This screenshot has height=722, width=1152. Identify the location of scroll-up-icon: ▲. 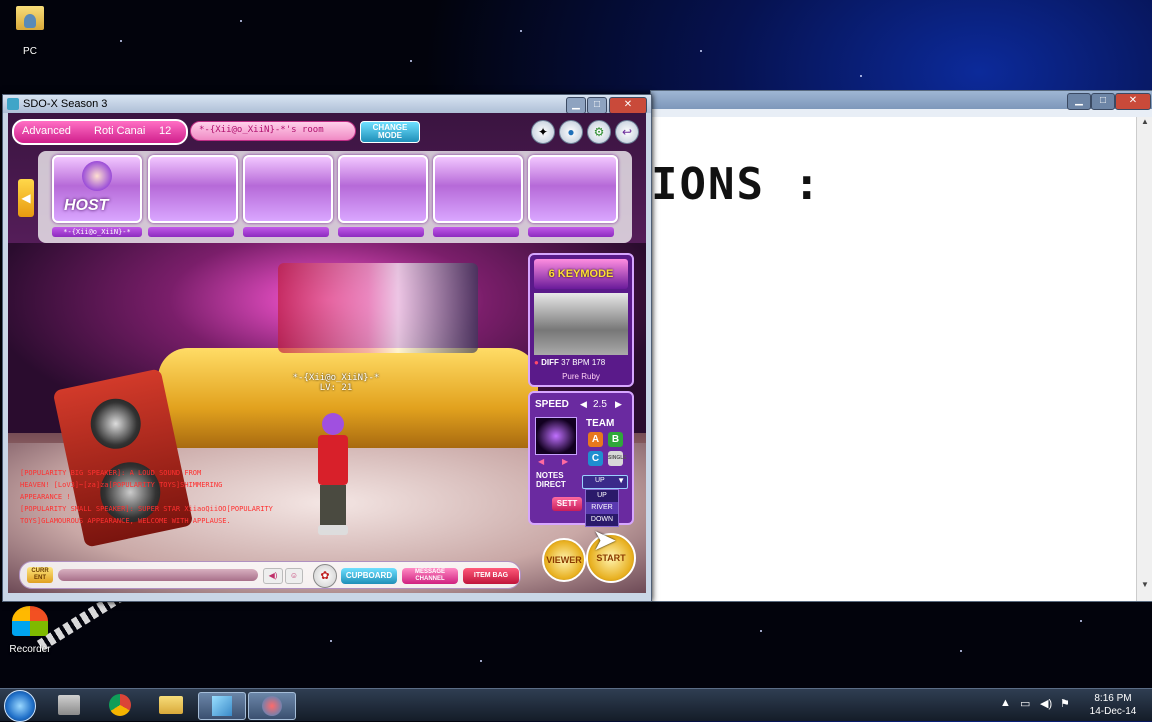
(1144, 121).